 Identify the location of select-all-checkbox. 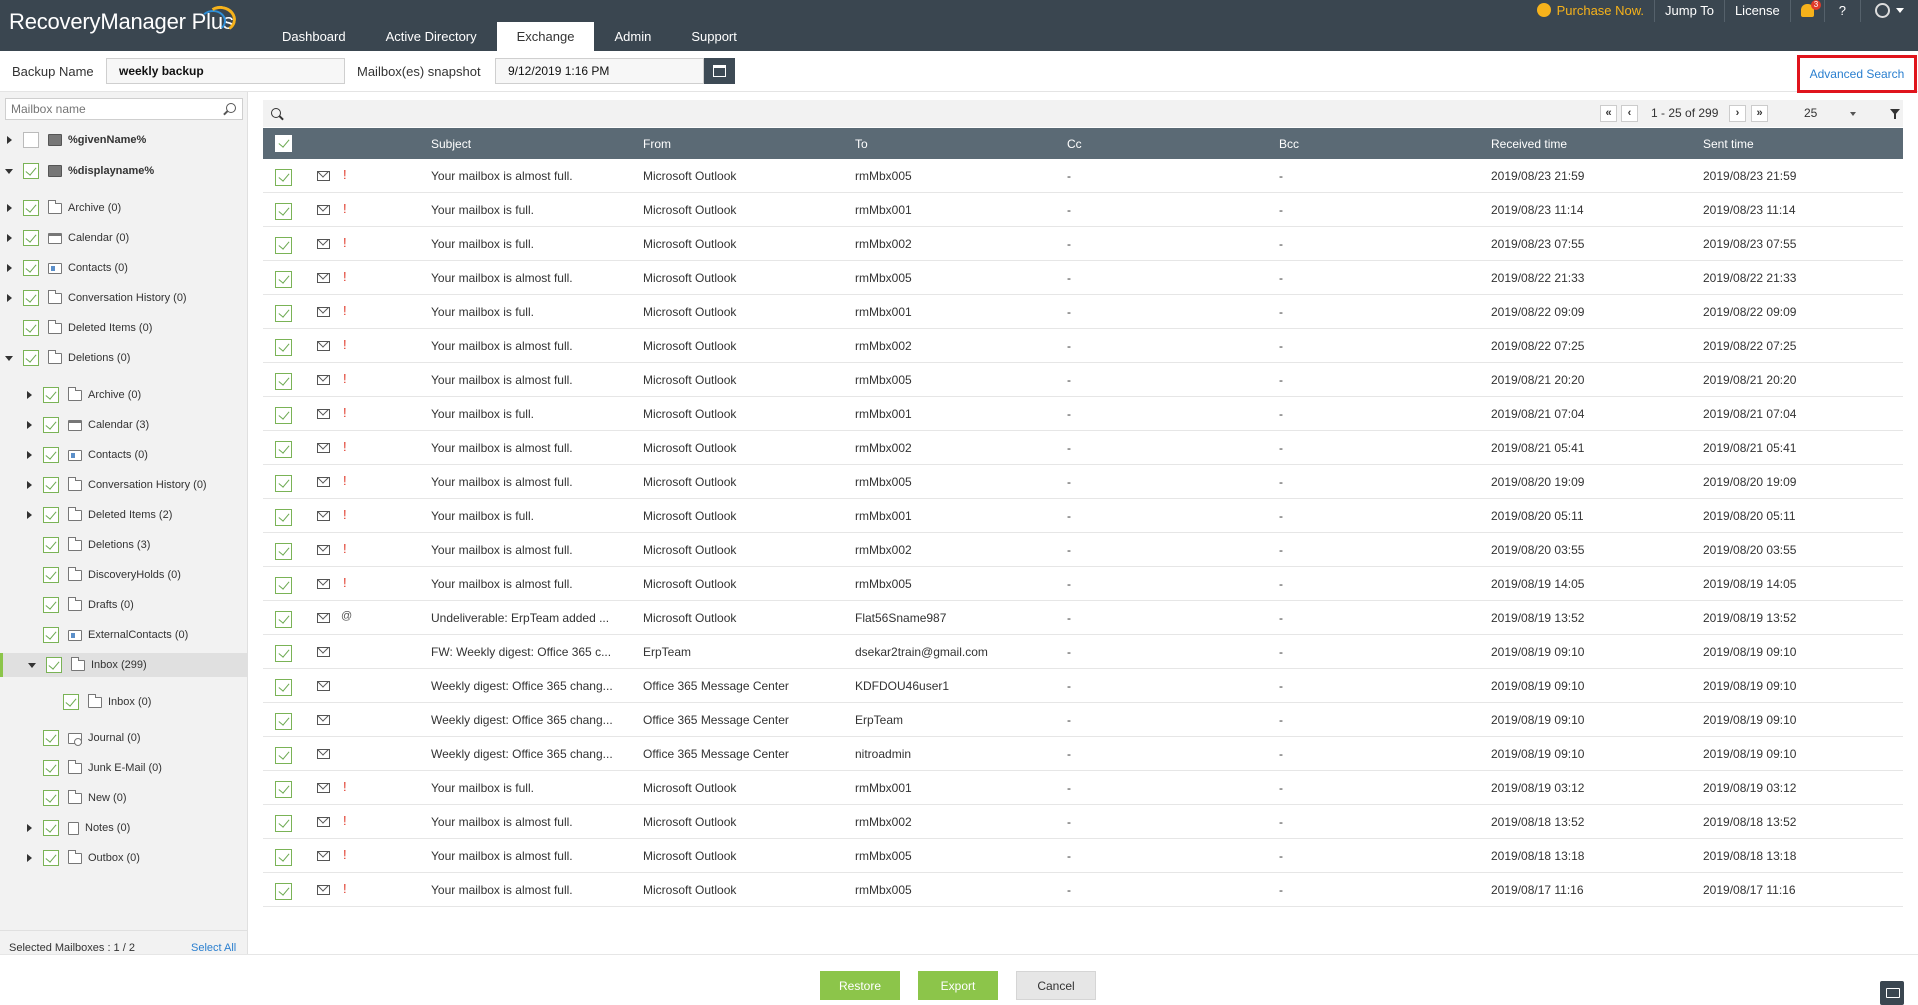
(283, 143).